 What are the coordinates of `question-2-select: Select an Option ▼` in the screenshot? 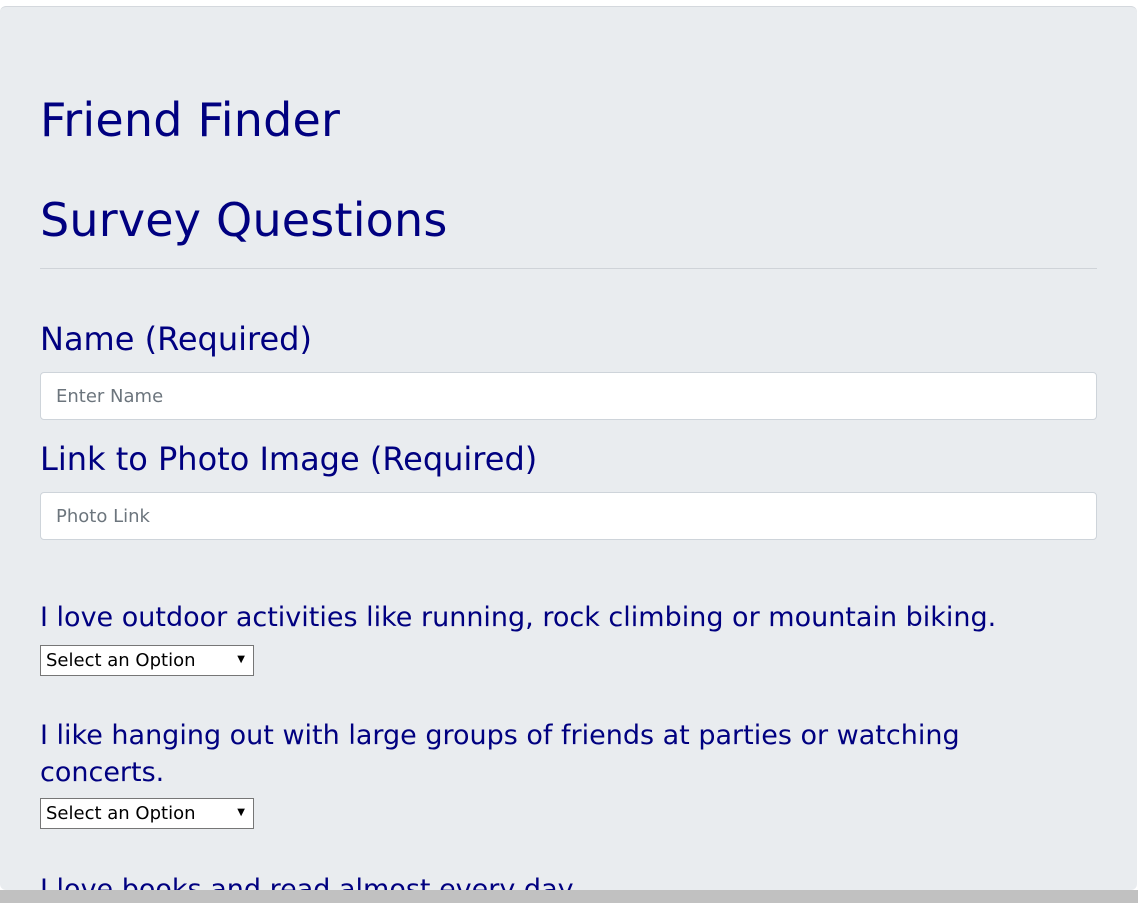 It's located at (147, 813).